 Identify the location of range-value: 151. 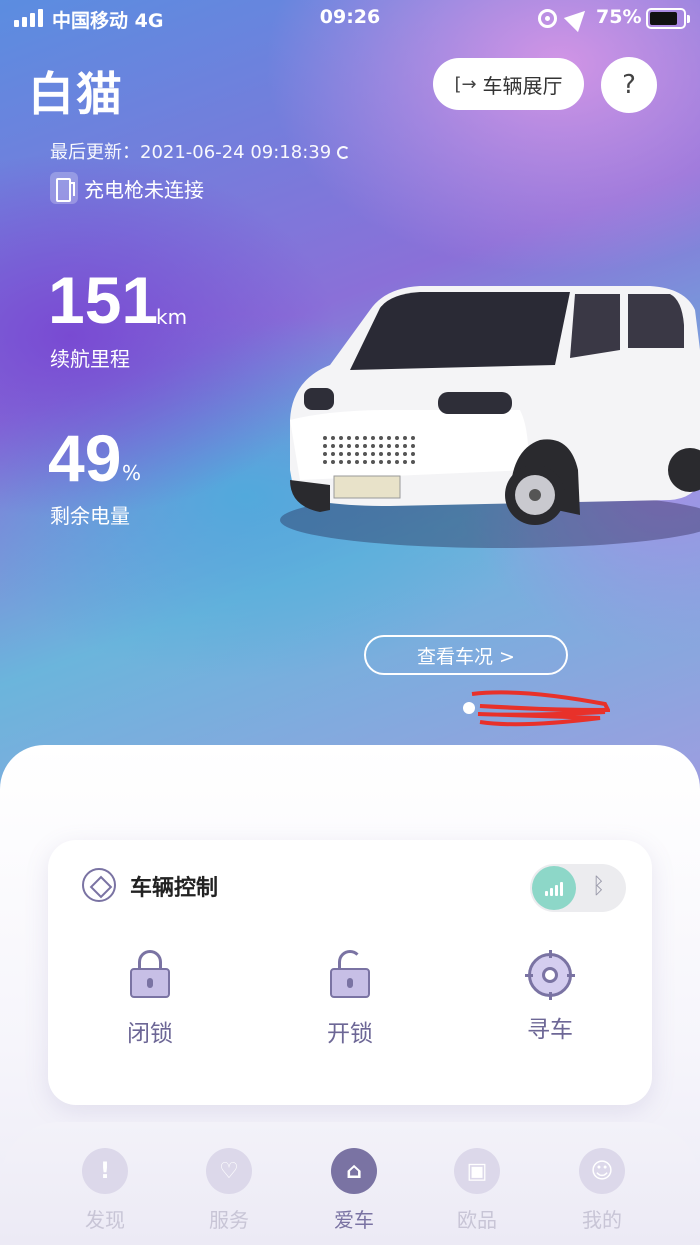
(103, 300).